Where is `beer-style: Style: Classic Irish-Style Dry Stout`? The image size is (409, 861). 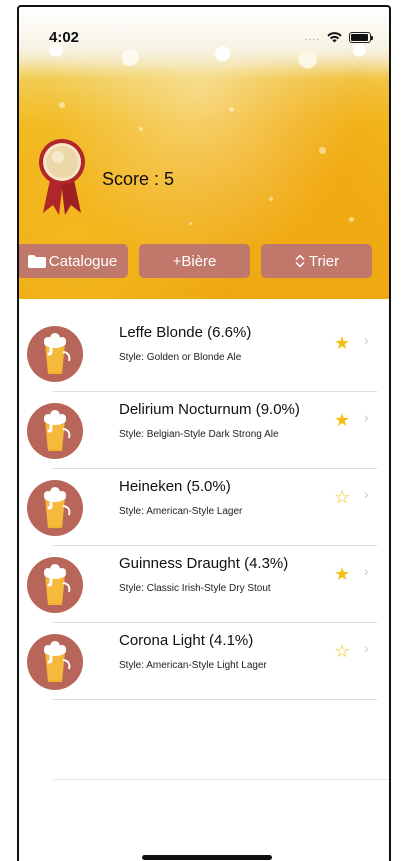 beer-style: Style: Classic Irish-Style Dry Stout is located at coordinates (195, 588).